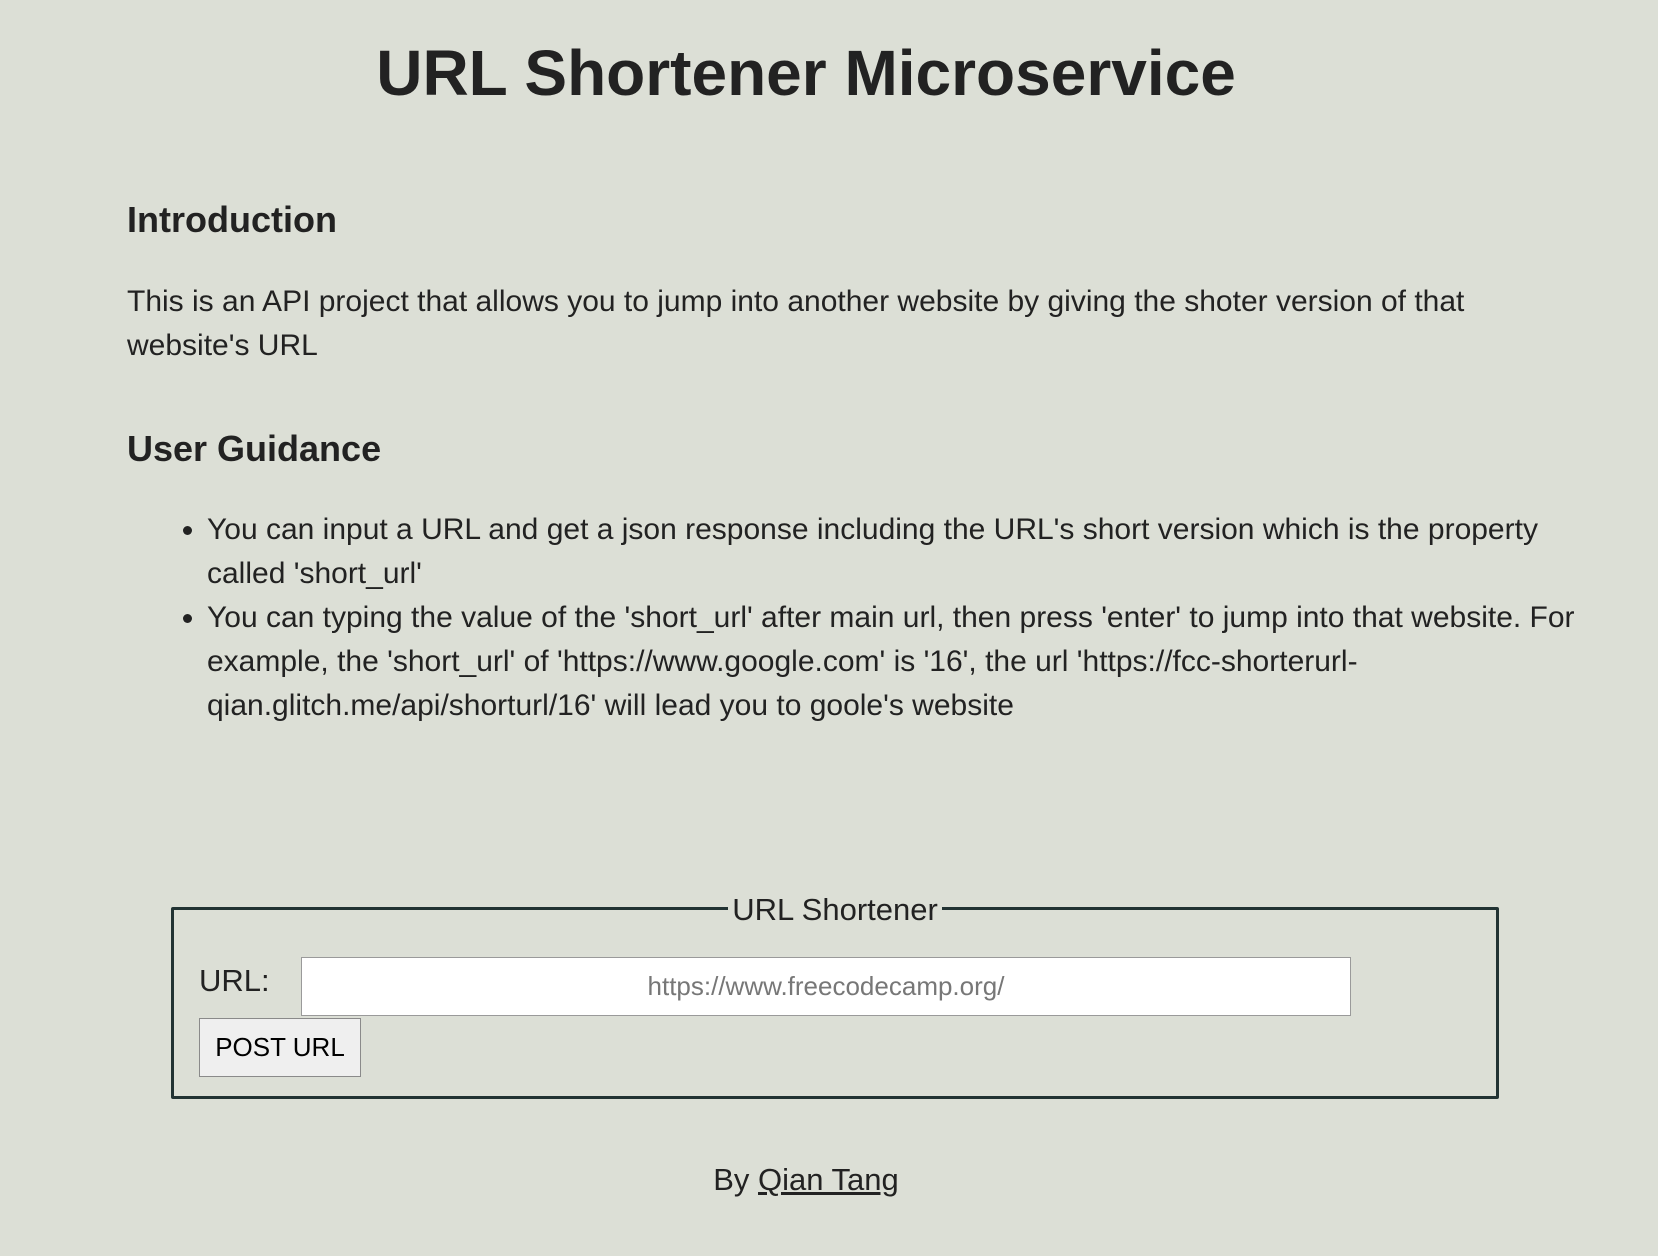 This screenshot has height=1256, width=1658. Describe the element at coordinates (806, 73) in the screenshot. I see `page-title: URL Shortener Microservice` at that location.